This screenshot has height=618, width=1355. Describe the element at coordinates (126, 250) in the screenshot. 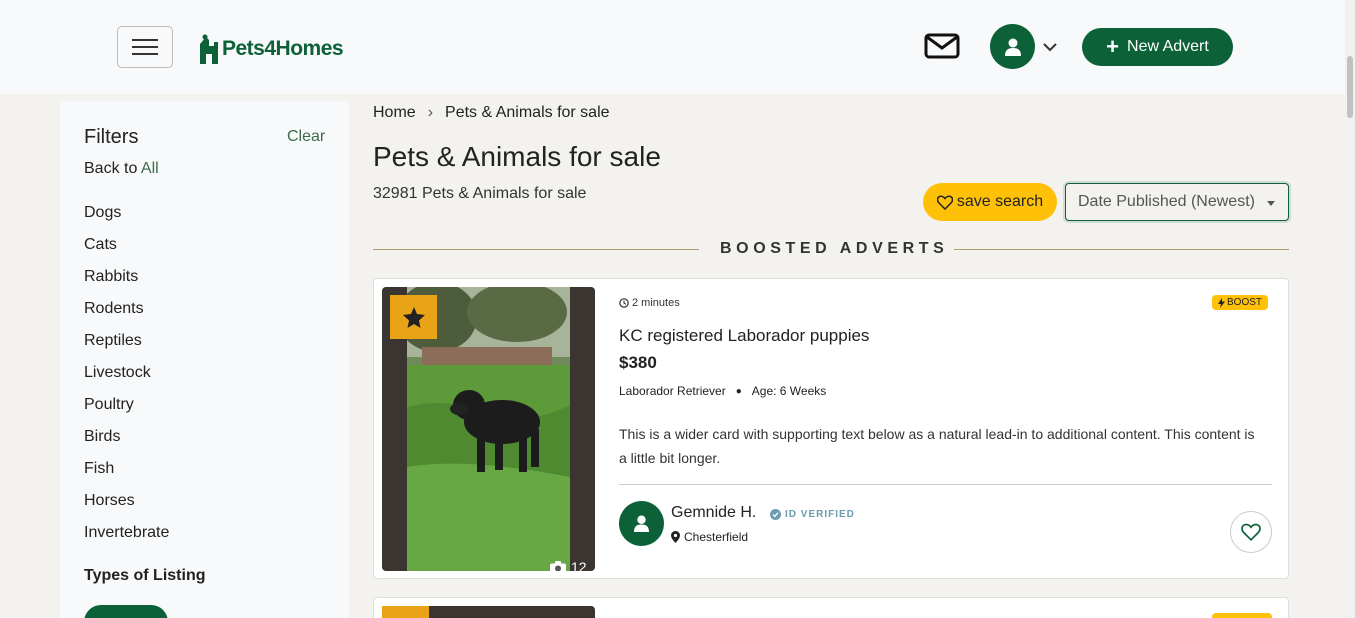

I see `category-item-cats: Cats` at that location.